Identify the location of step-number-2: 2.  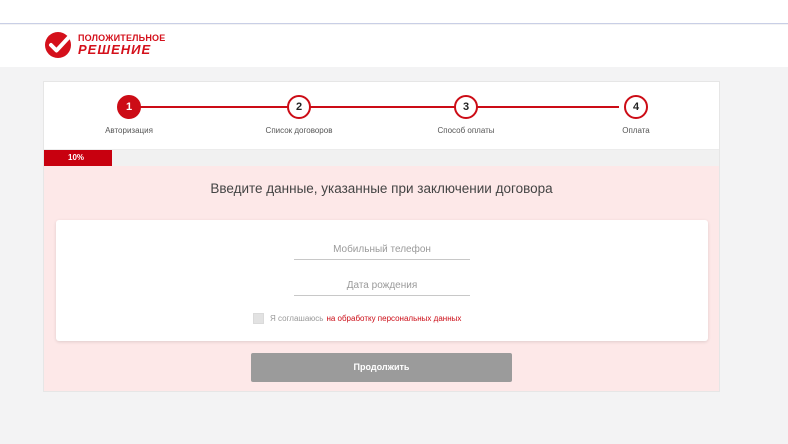
(299, 107).